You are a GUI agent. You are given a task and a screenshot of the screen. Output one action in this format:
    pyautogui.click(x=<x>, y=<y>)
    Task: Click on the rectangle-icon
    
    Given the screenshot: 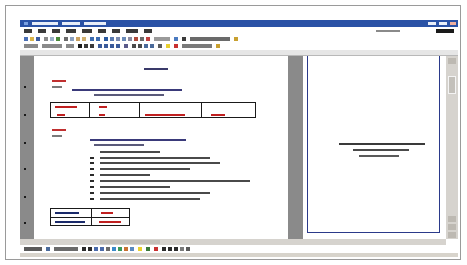 What is the action you would take?
    pyautogui.click(x=96, y=249)
    